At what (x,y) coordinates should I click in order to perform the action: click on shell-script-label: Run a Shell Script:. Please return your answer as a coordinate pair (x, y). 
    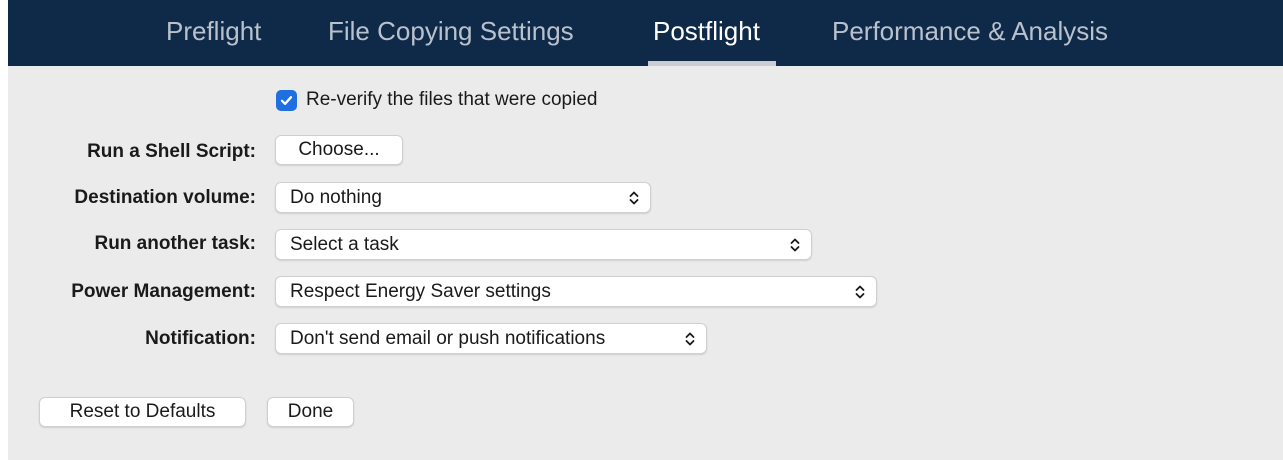
    Looking at the image, I should click on (171, 151).